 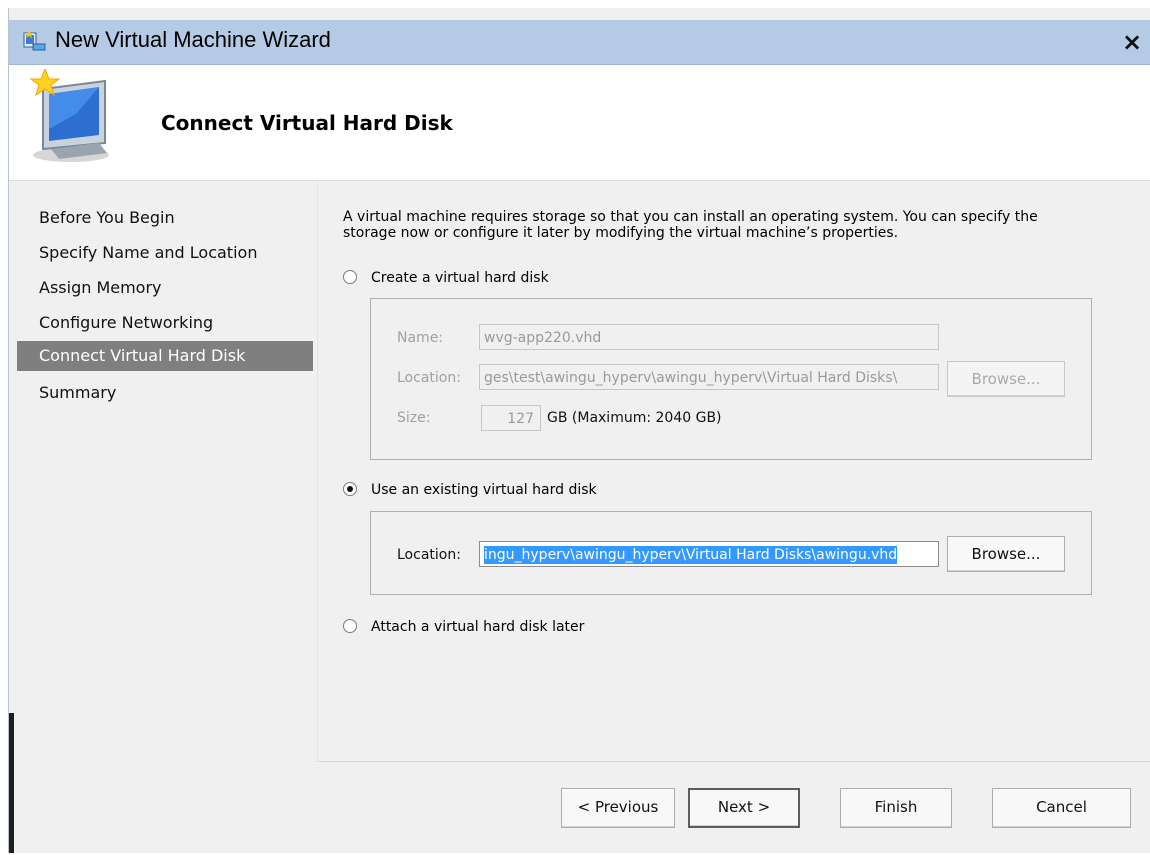 What do you see at coordinates (350, 626) in the screenshot?
I see `attach-later-radio` at bounding box center [350, 626].